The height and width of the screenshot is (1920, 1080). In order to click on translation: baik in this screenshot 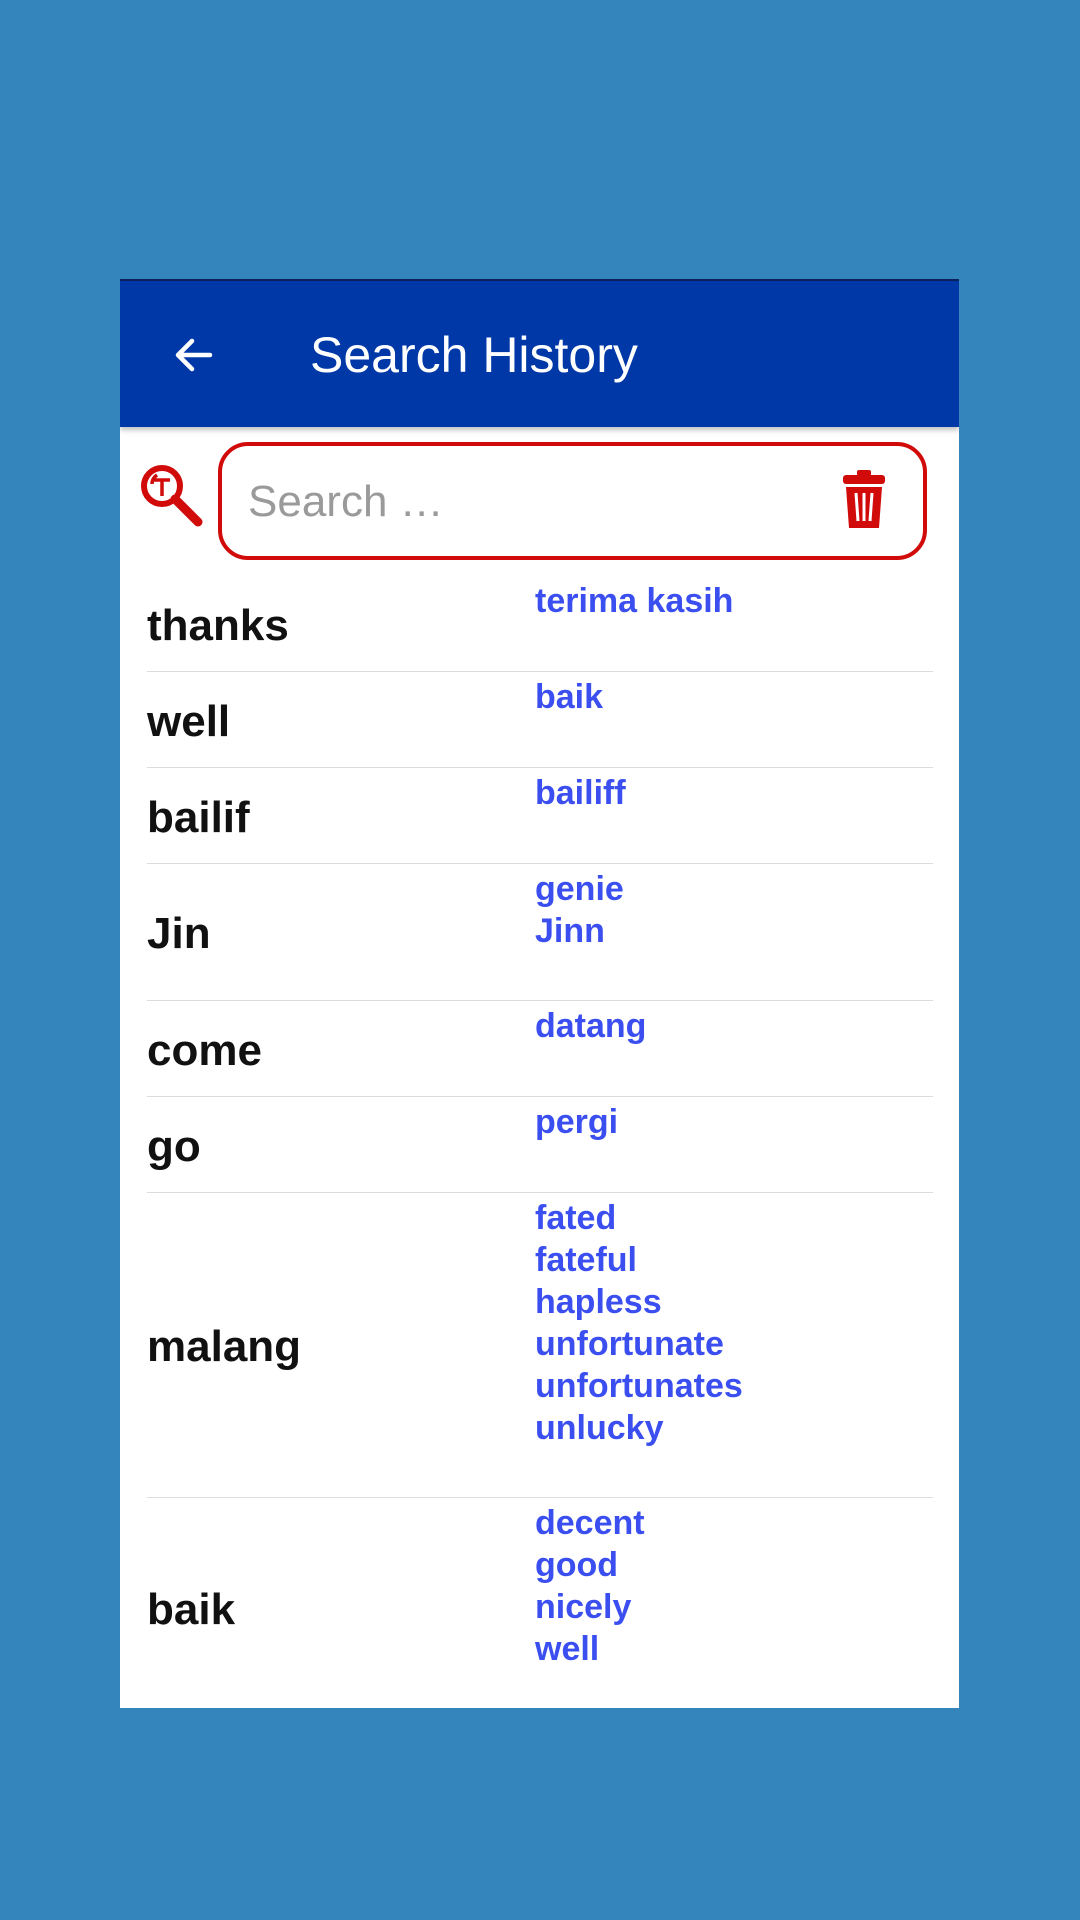, I will do `click(569, 697)`.